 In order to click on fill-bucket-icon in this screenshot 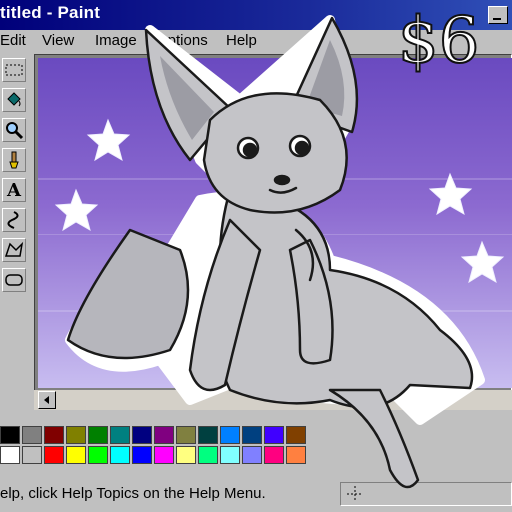, I will do `click(14, 99)`.